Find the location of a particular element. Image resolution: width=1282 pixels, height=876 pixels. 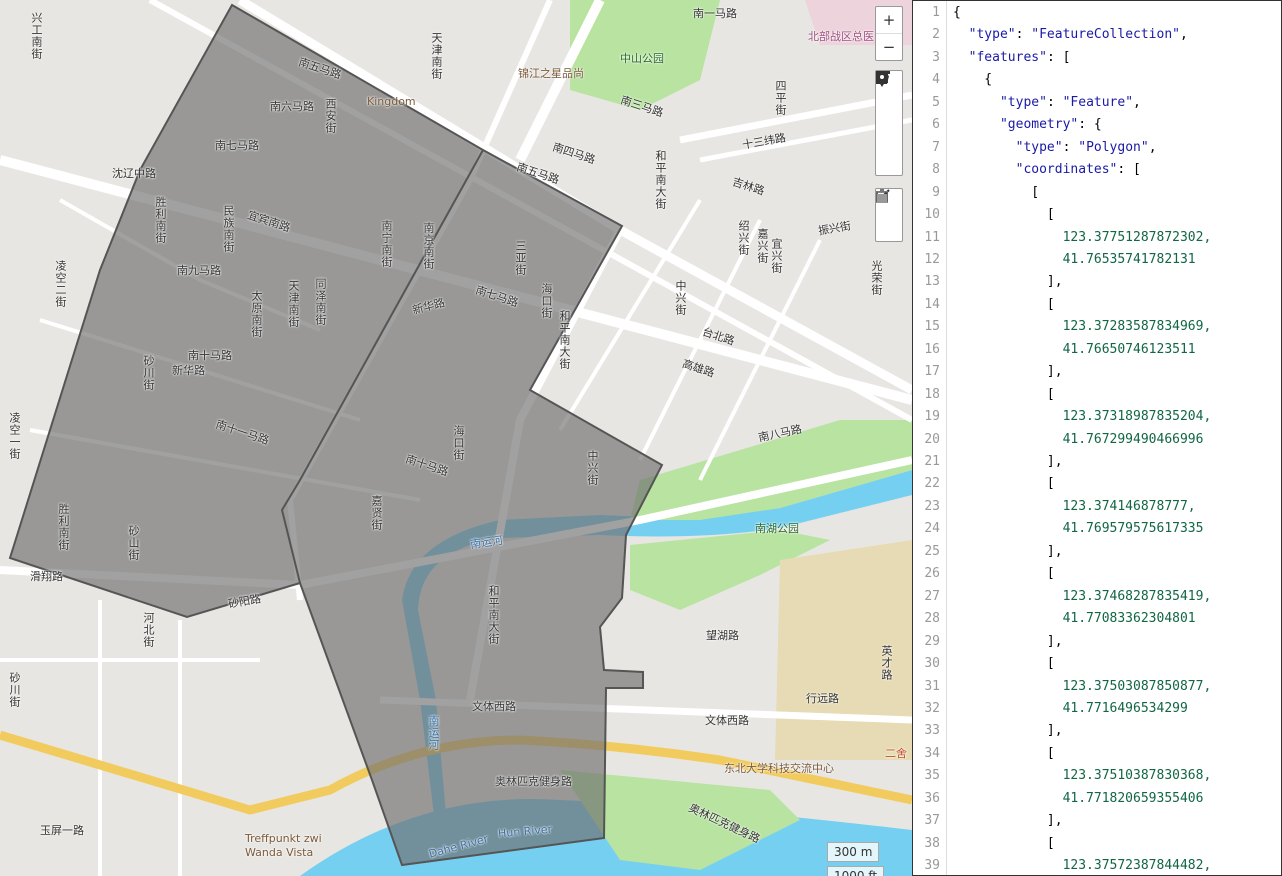

map-label: 南九马路 is located at coordinates (199, 270).